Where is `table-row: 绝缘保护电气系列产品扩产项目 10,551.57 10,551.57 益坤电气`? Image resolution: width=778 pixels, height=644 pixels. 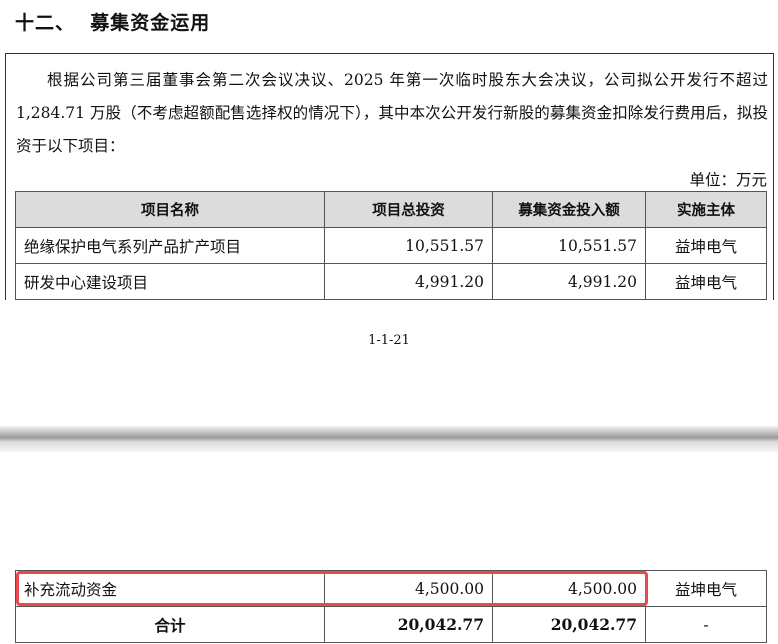
table-row: 绝缘保护电气系列产品扩产项目 10,551.57 10,551.57 益坤电气 is located at coordinates (391, 245).